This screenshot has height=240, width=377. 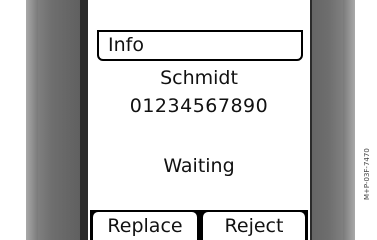 What do you see at coordinates (126, 45) in the screenshot?
I see `info-header-label: Info` at bounding box center [126, 45].